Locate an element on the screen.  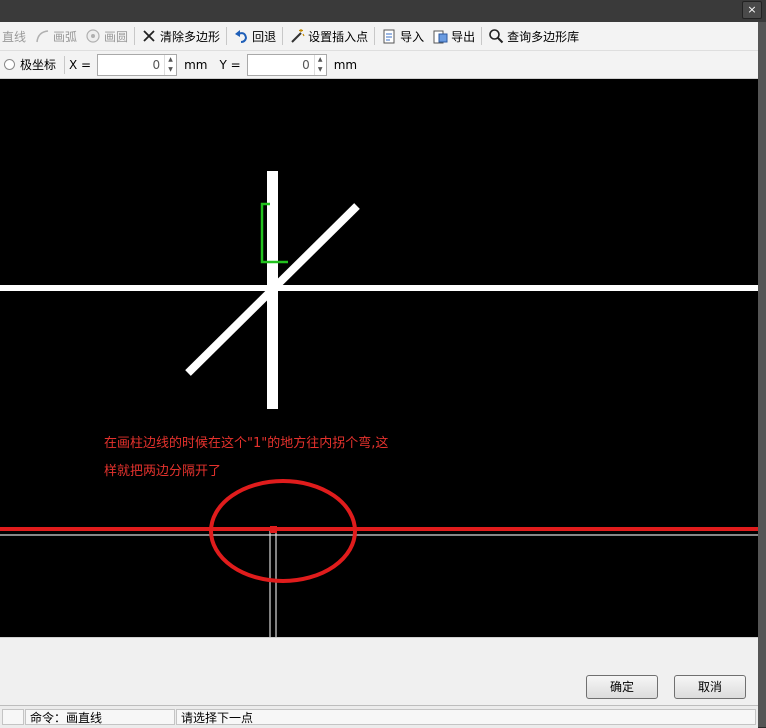
junction-point is located at coordinates (273, 529).